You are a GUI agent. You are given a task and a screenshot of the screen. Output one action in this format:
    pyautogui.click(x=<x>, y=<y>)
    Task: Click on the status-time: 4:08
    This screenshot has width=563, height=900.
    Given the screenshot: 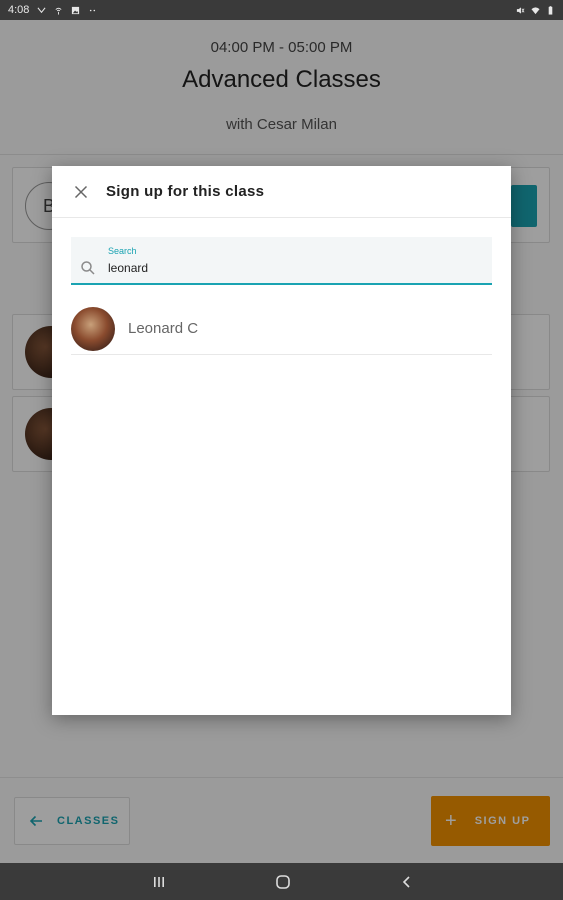 What is the action you would take?
    pyautogui.click(x=19, y=10)
    